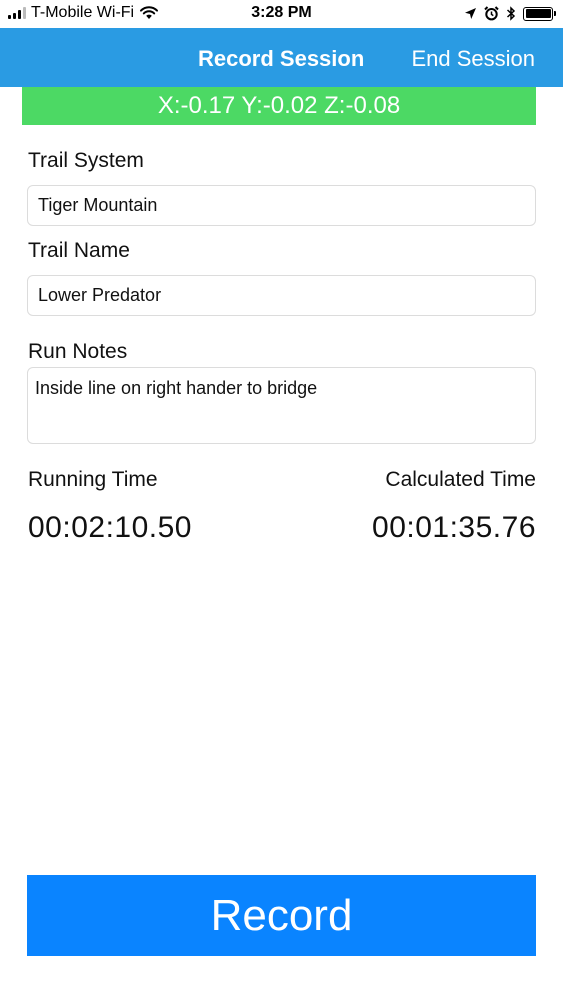  Describe the element at coordinates (281, 405) in the screenshot. I see `run-notes-textarea: Inside line on right hander to bridge` at that location.